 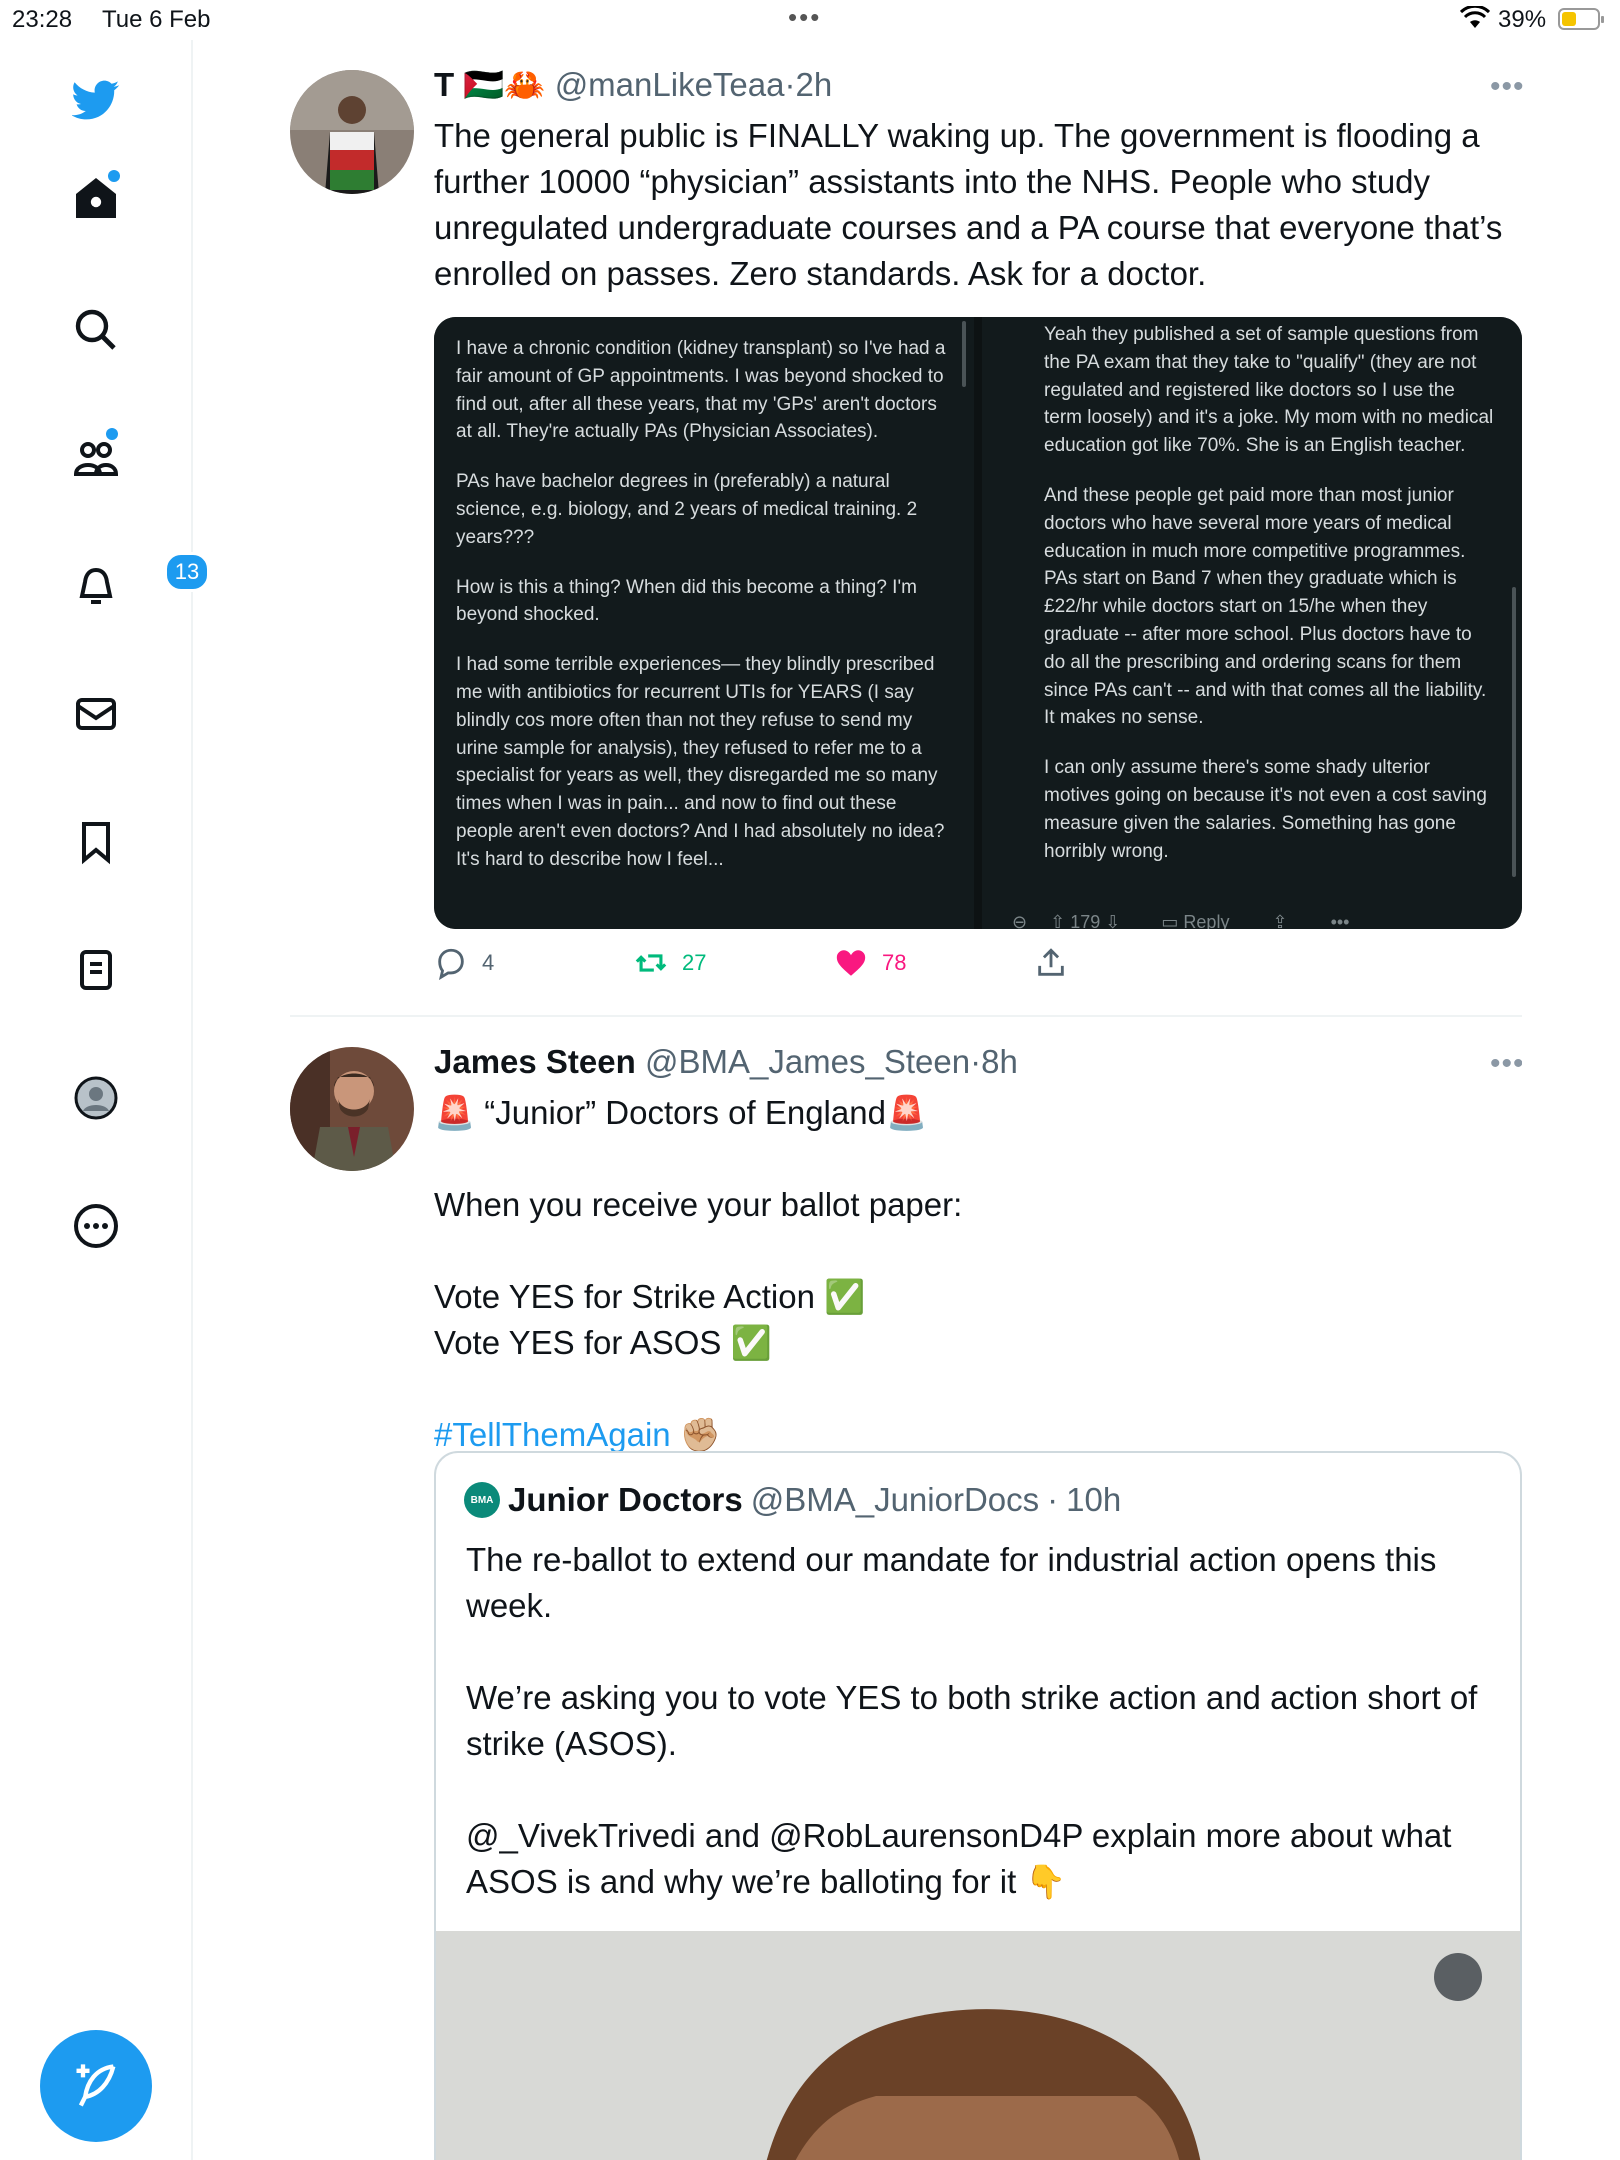 What do you see at coordinates (488, 962) in the screenshot?
I see `reply-count: 4` at bounding box center [488, 962].